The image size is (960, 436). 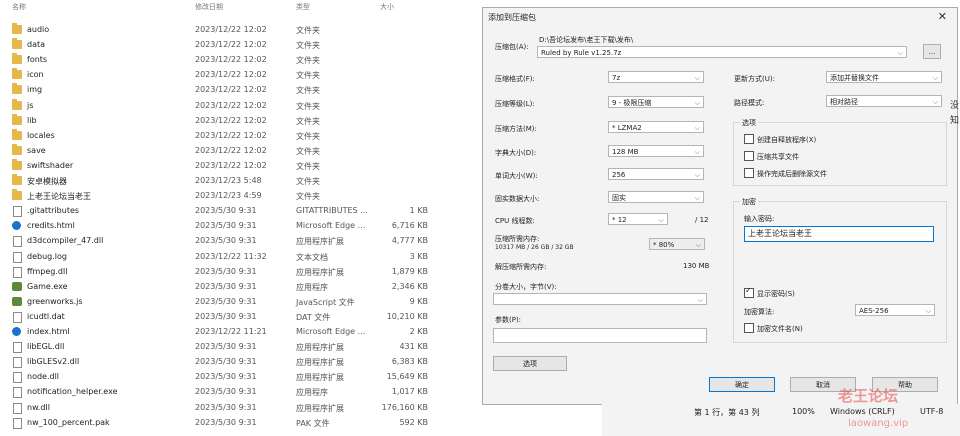 What do you see at coordinates (220, 150) in the screenshot?
I see `file-row: save 2023/12/22 12:02 文件夹` at bounding box center [220, 150].